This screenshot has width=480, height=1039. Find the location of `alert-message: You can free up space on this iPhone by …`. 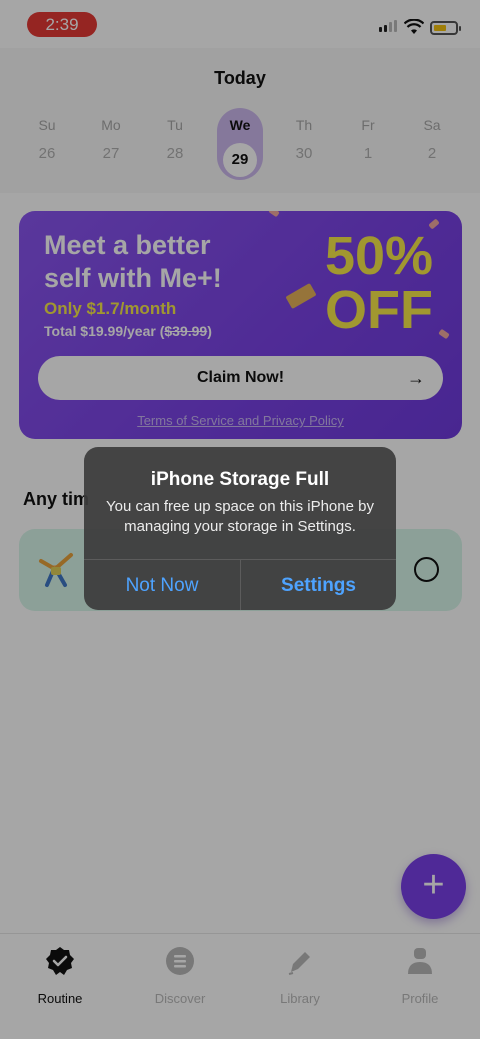

alert-message: You can free up space on this iPhone by … is located at coordinates (240, 516).